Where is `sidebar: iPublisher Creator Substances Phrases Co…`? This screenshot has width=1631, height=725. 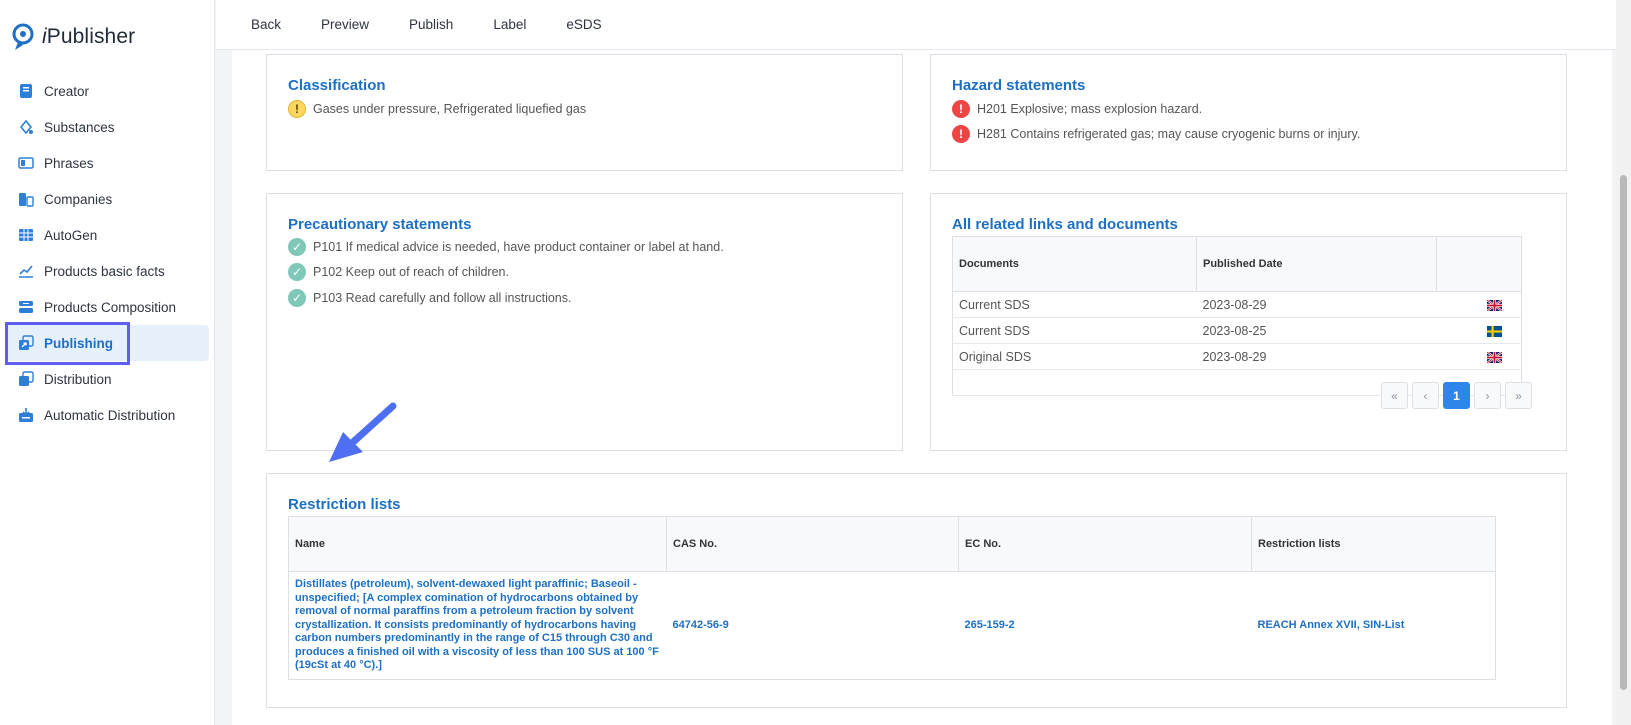 sidebar: iPublisher Creator Substances Phrases Co… is located at coordinates (107, 362).